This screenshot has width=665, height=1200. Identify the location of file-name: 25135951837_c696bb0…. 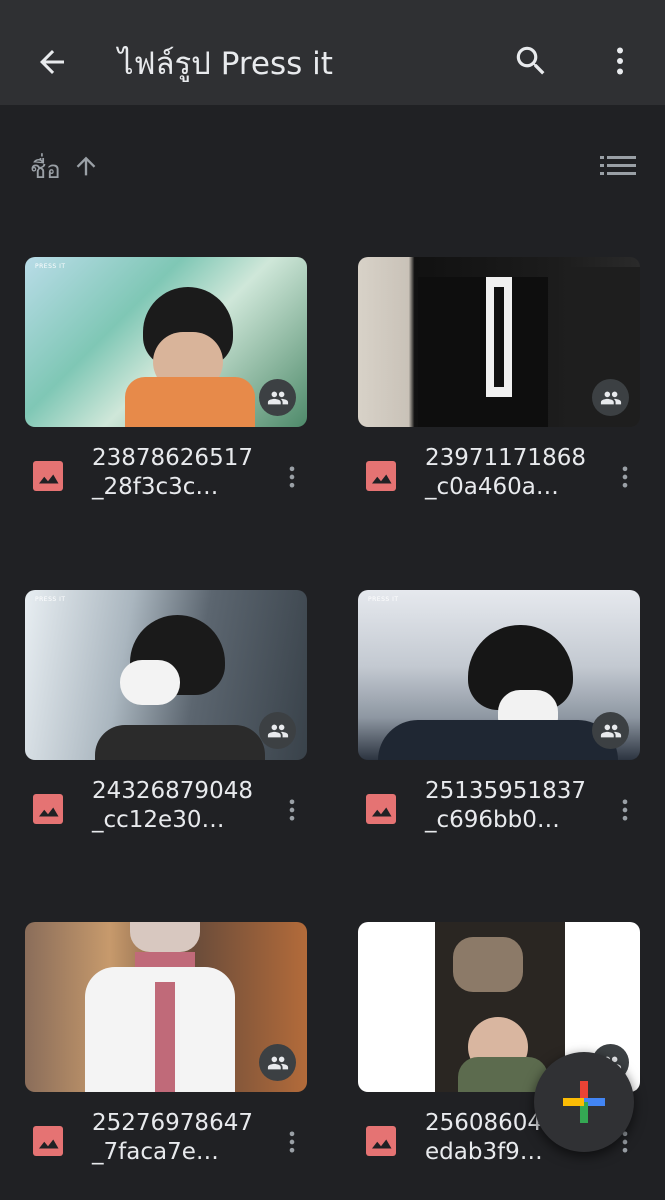
(505, 805).